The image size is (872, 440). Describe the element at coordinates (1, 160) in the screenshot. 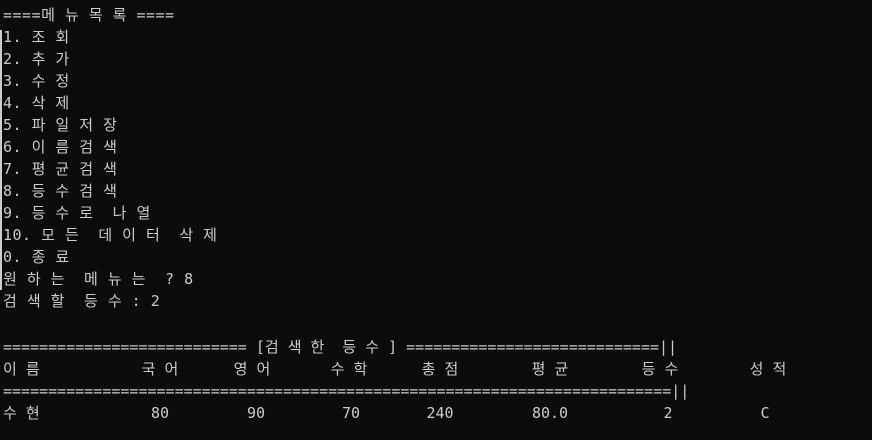

I see `text-cursor` at that location.